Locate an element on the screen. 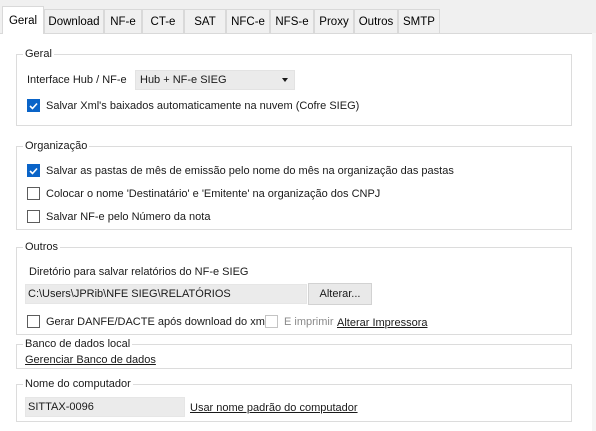 The image size is (596, 431). group-organizacao-legend: Organização is located at coordinates (56, 146).